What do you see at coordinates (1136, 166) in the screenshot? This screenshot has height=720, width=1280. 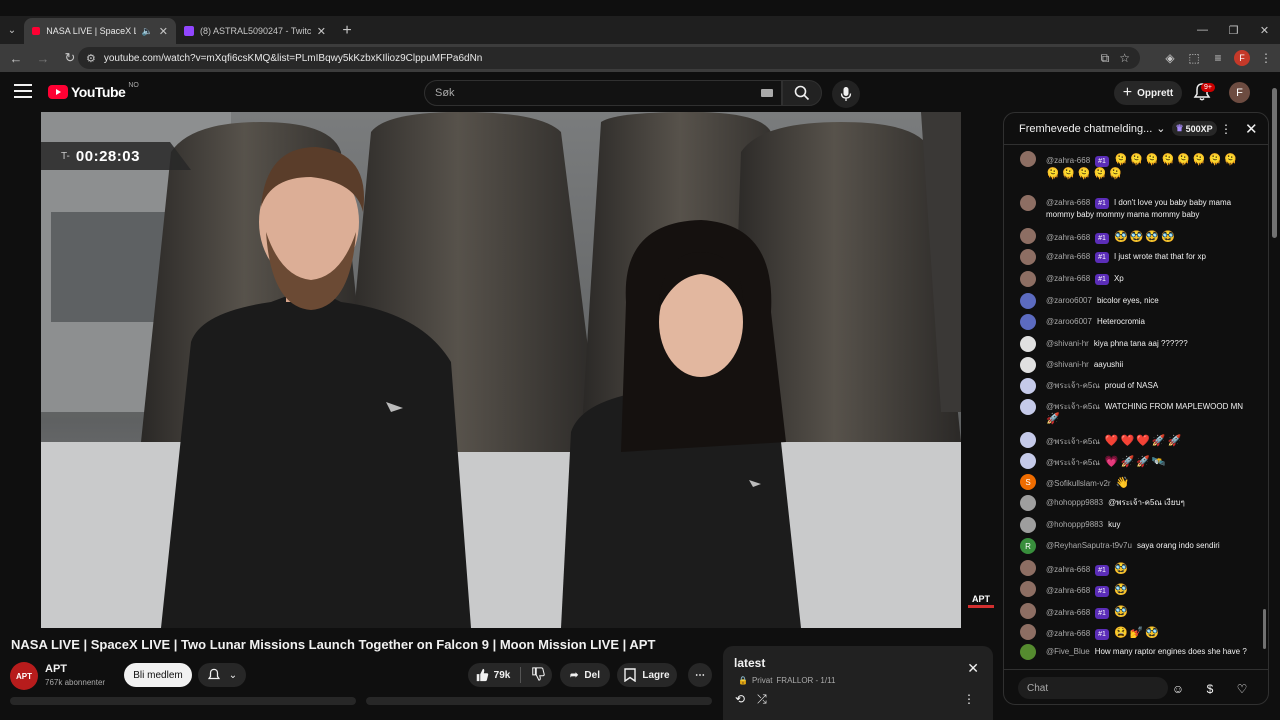 I see `chat-message: @zahra-668 #1 🫠🫠🫠🫠🫠🫠🫠🫠🫠🫠🫠🫠🫠` at bounding box center [1136, 166].